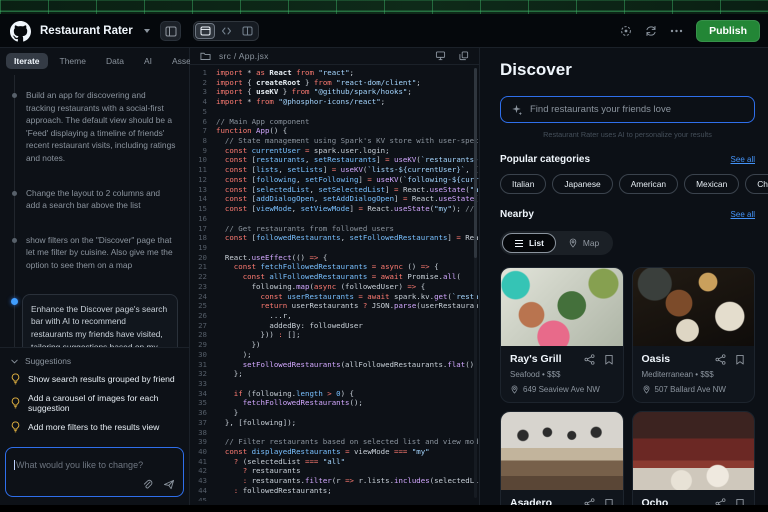 The height and width of the screenshot is (512, 768). I want to click on sidebar-tab-theme: Theme, so click(73, 61).